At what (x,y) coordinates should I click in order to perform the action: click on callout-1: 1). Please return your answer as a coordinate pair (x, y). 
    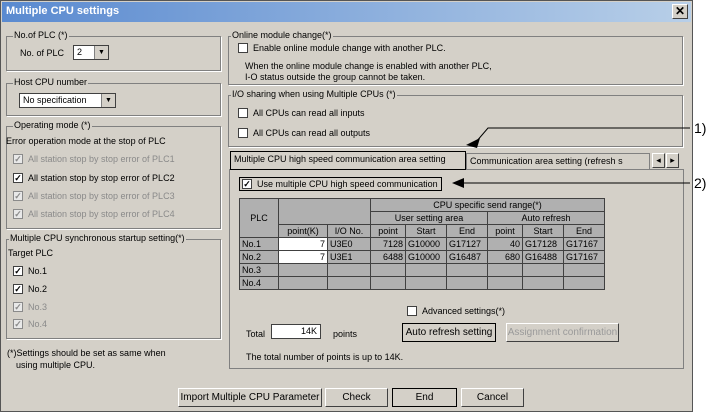
    Looking at the image, I should click on (700, 128).